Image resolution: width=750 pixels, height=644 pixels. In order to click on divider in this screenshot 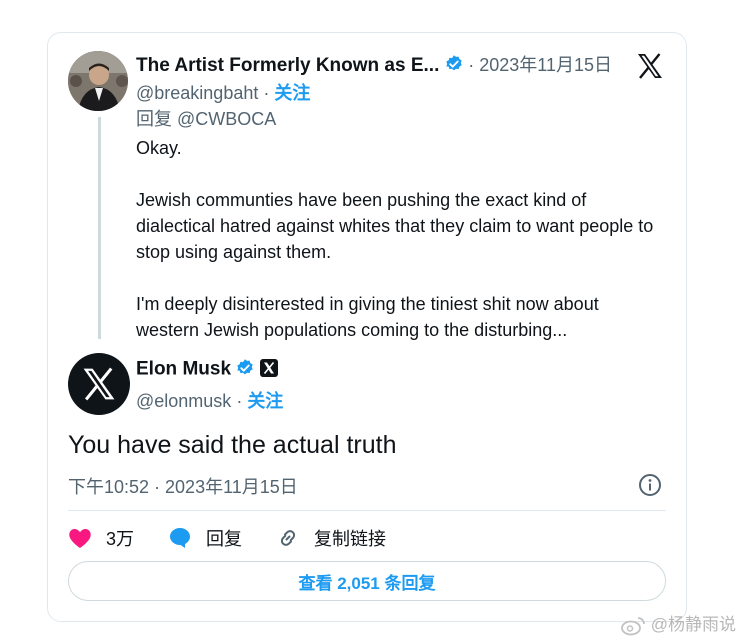, I will do `click(367, 510)`.